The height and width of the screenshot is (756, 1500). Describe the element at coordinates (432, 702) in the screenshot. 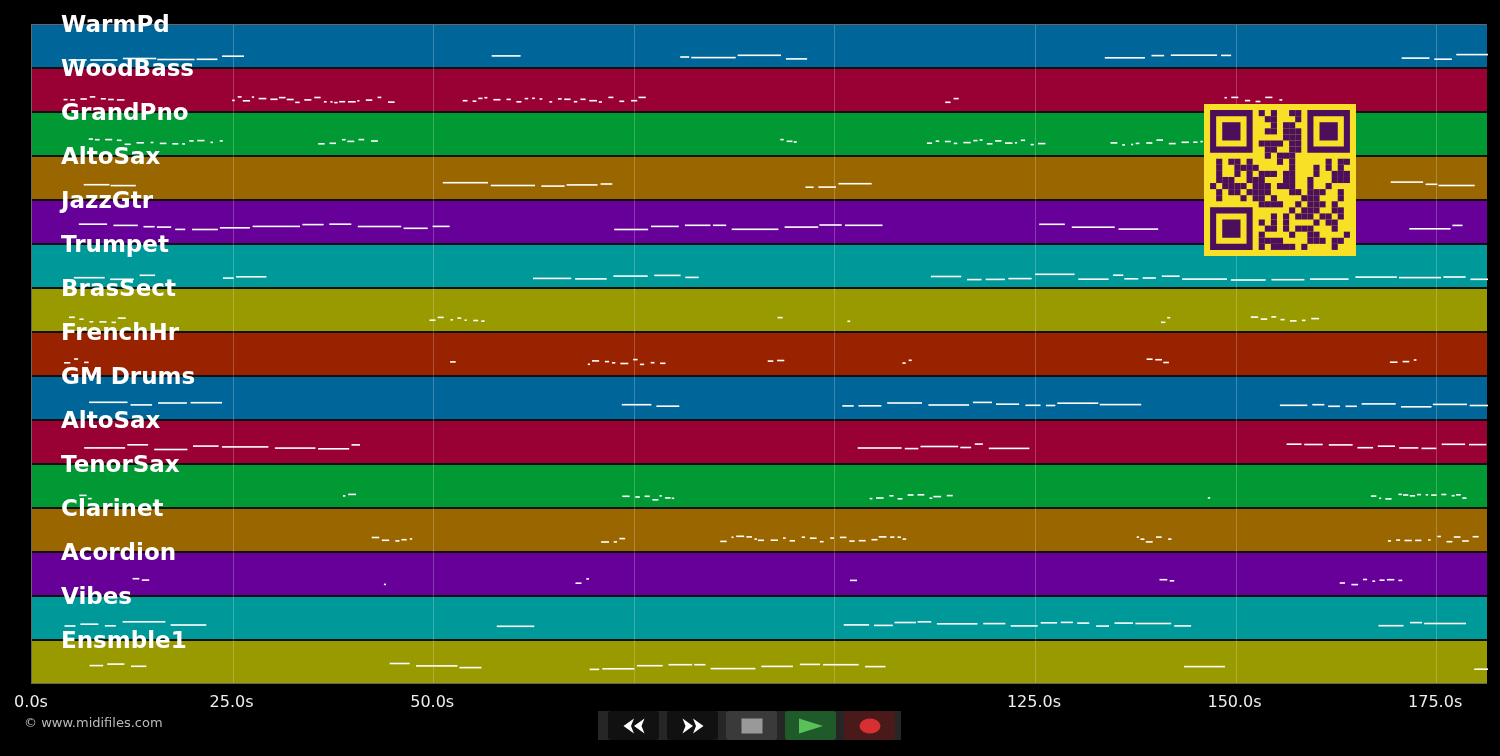

I see `time-tick-label: 50.0s` at that location.